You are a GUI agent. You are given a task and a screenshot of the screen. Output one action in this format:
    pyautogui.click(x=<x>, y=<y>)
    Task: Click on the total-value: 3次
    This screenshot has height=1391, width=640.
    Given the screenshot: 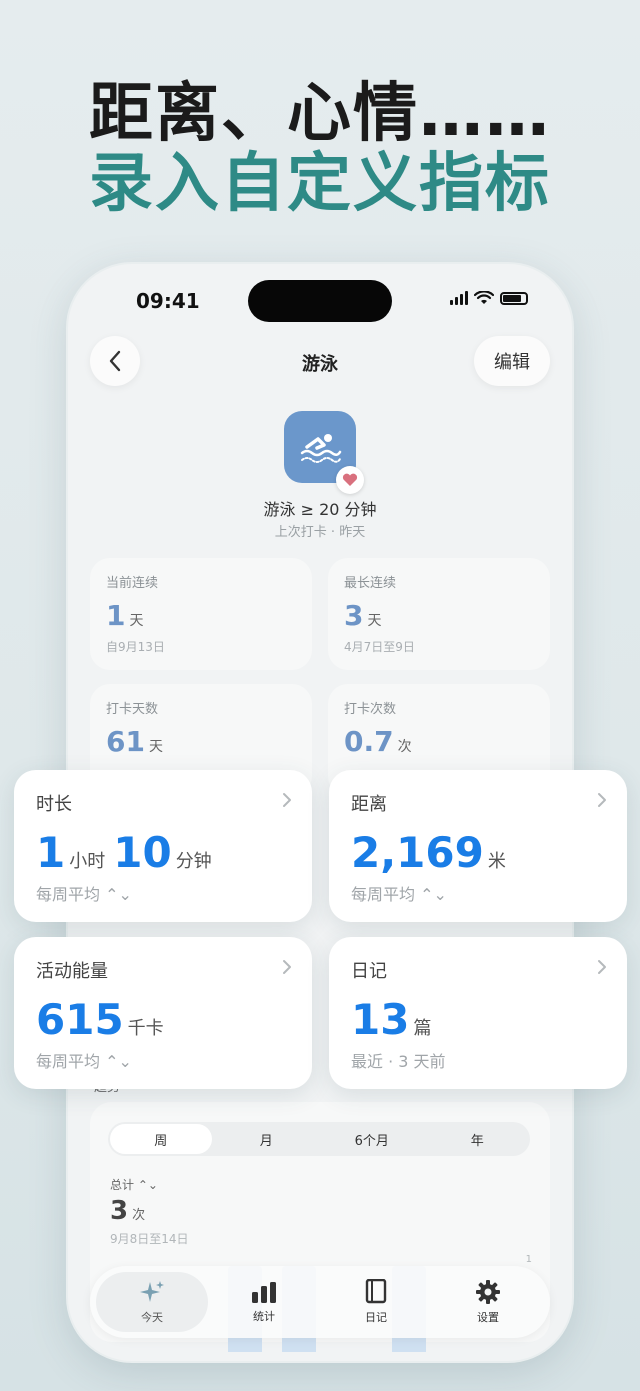 What is the action you would take?
    pyautogui.click(x=128, y=1211)
    